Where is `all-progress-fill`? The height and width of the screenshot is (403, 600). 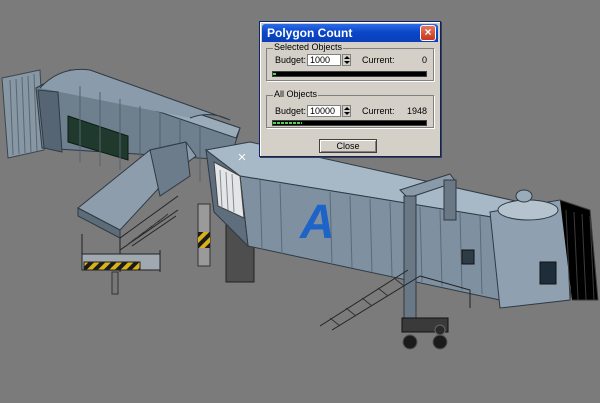
all-progress-fill is located at coordinates (287, 123).